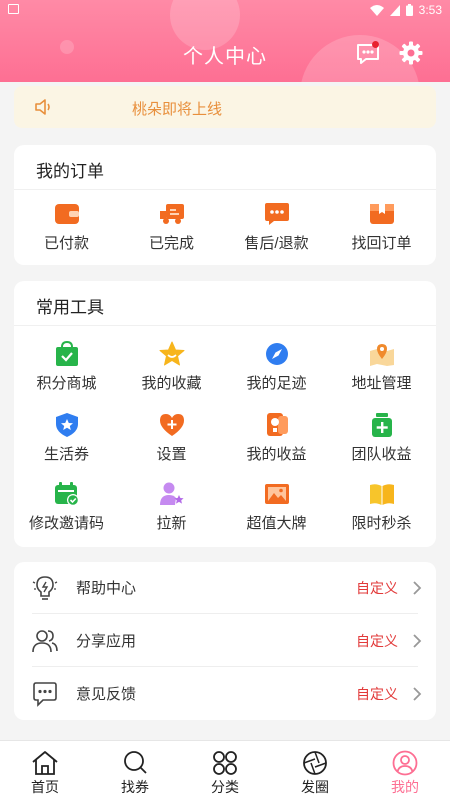  Describe the element at coordinates (171, 493) in the screenshot. I see `user-star-icon` at that location.